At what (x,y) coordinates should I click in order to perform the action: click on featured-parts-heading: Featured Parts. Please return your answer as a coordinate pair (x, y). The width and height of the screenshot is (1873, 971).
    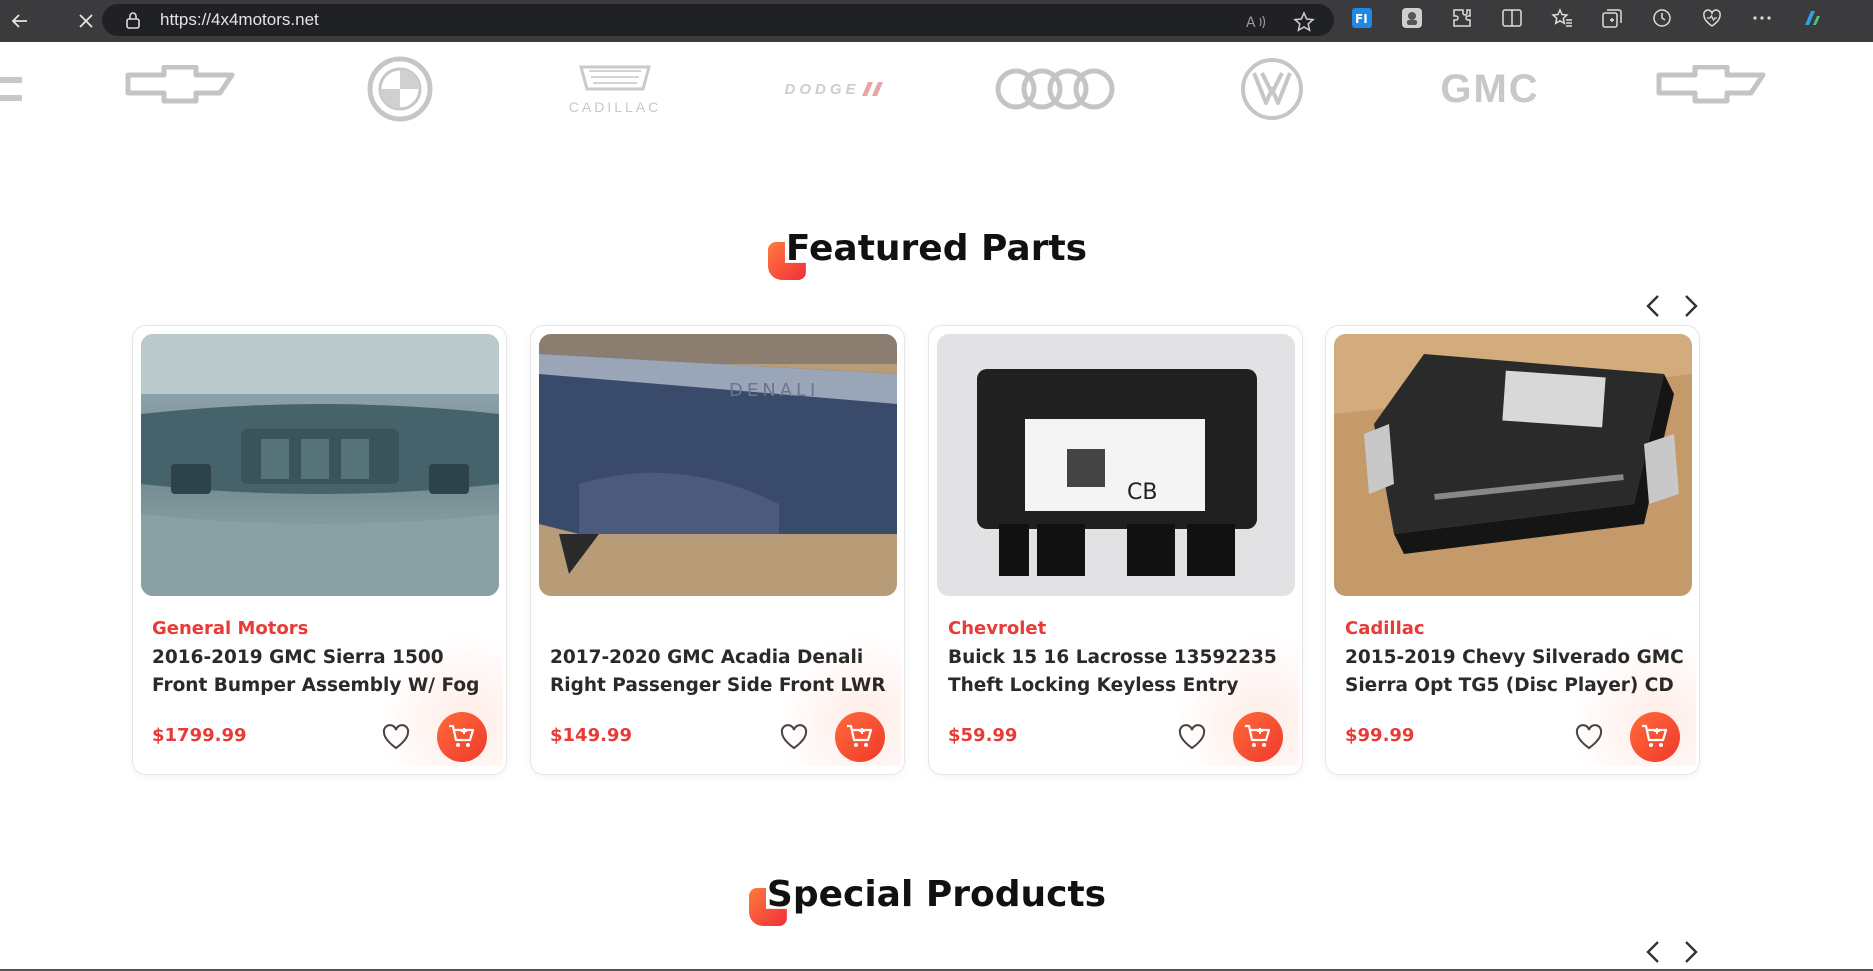
    Looking at the image, I should click on (936, 254).